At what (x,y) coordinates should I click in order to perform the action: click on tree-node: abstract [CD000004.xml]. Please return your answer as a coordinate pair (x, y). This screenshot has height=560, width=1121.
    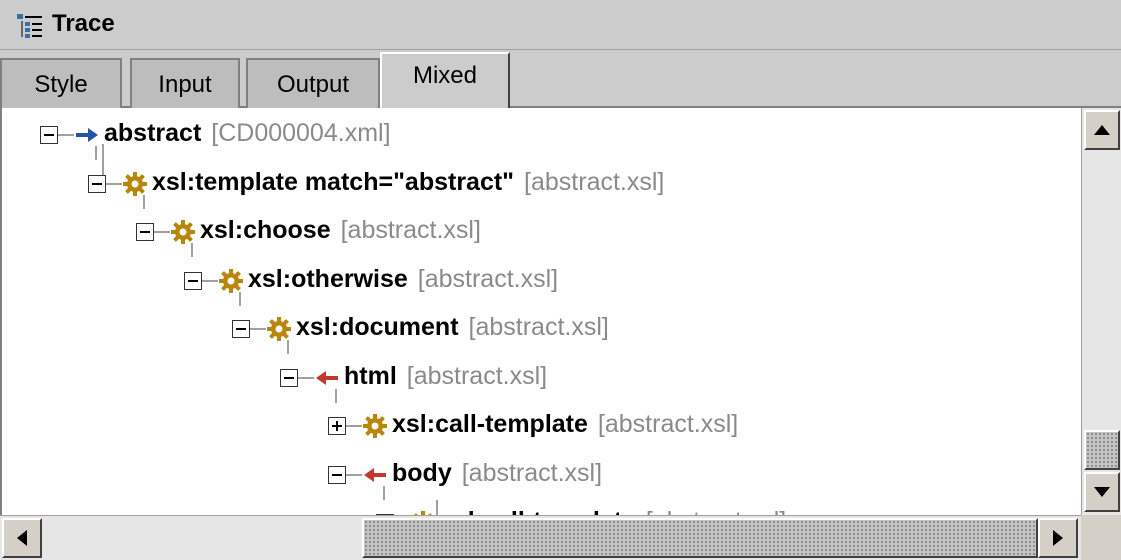
    Looking at the image, I should click on (490, 135).